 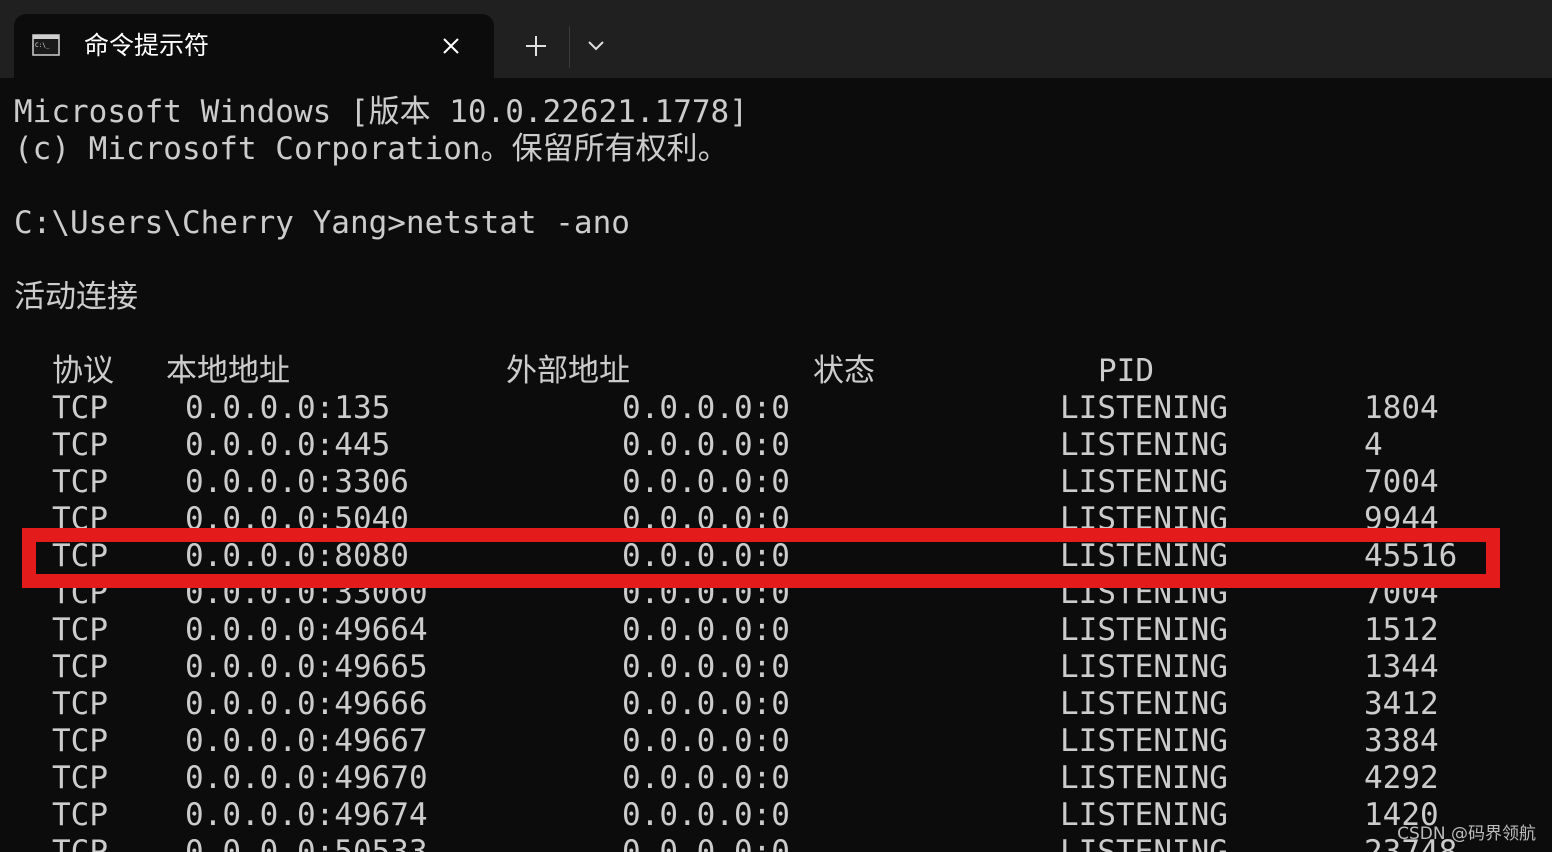 What do you see at coordinates (1373, 445) in the screenshot?
I see `row-pid: 4` at bounding box center [1373, 445].